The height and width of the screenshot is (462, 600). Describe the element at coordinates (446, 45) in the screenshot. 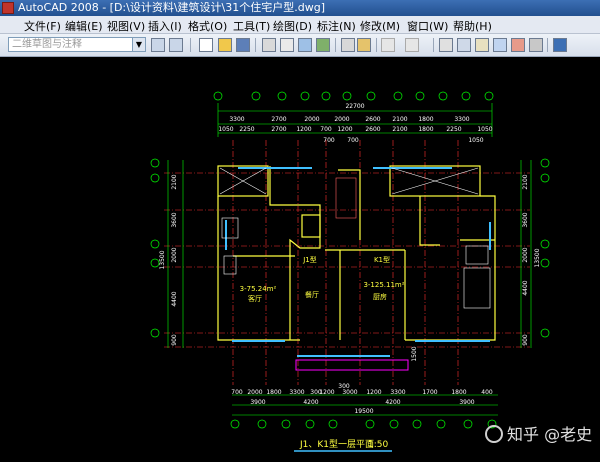

I see `pan-icon` at that location.